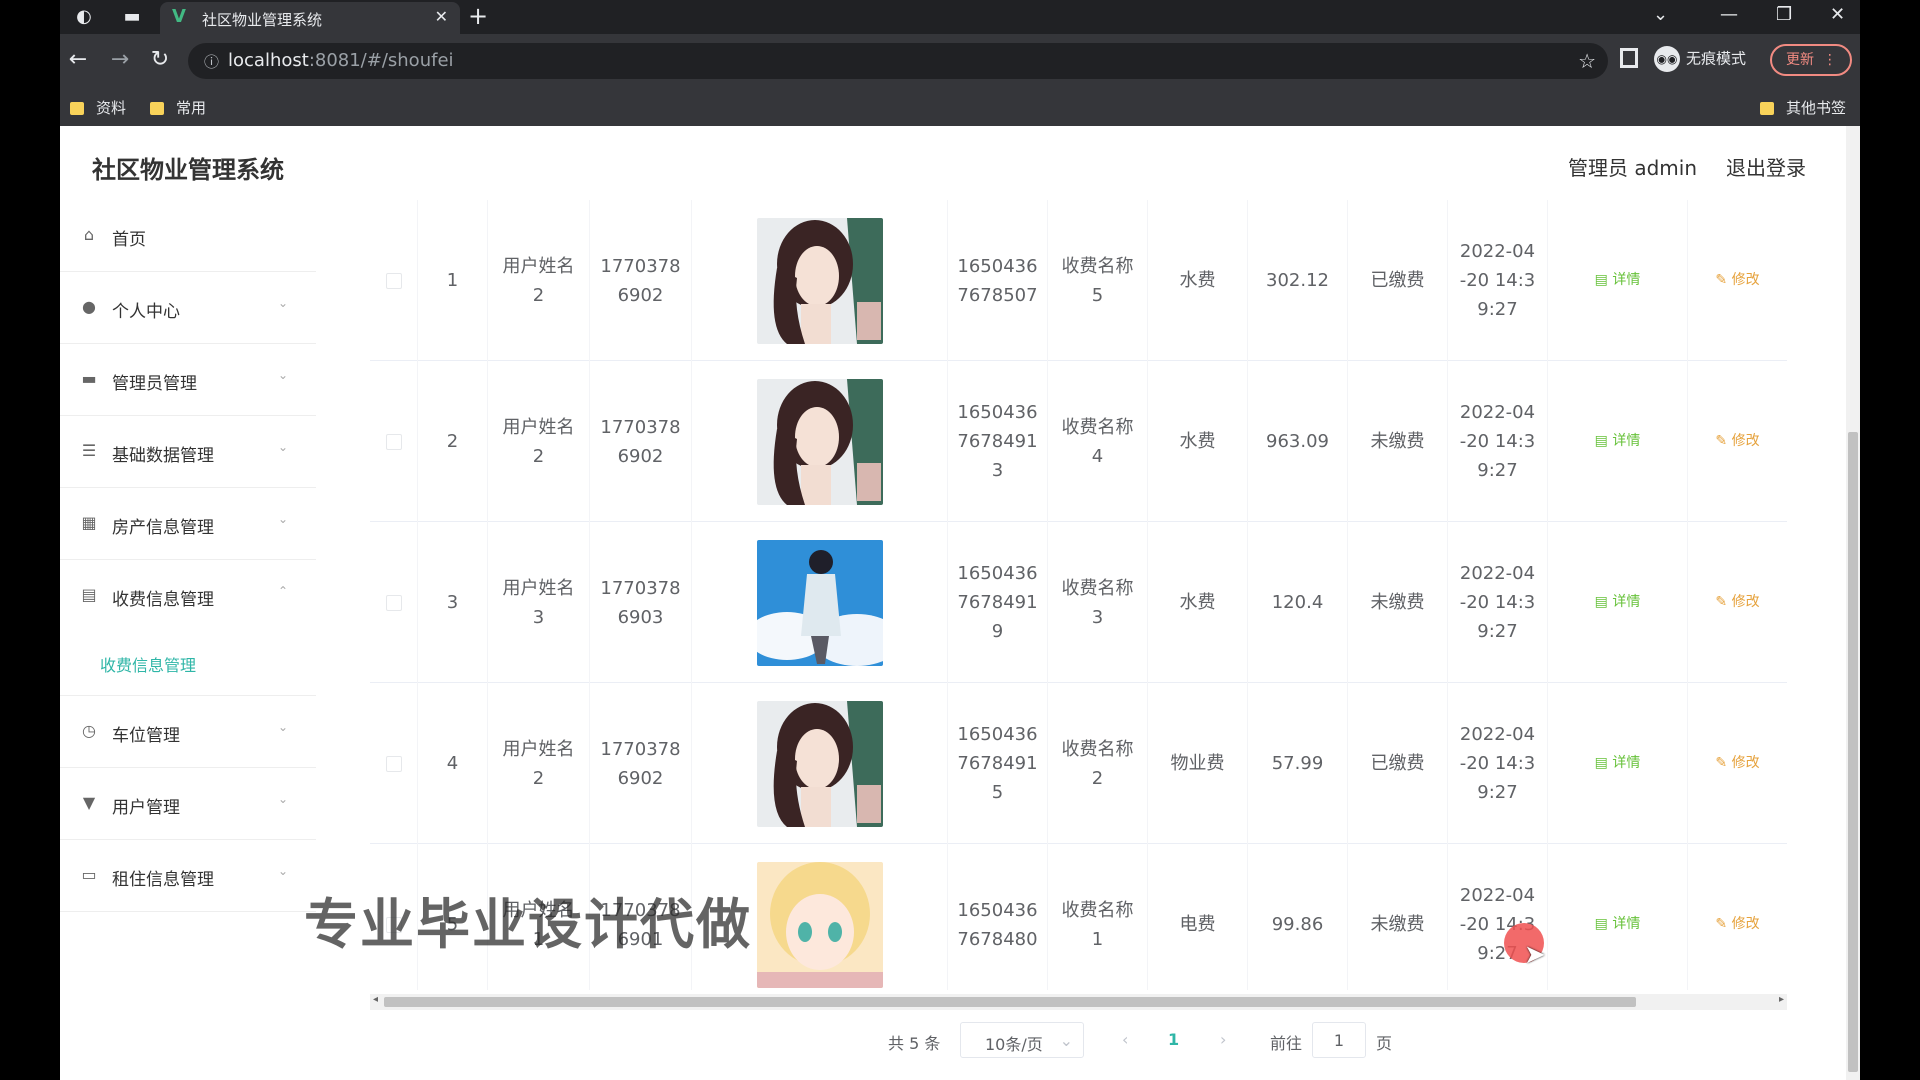 The width and height of the screenshot is (1920, 1080). I want to click on sidebar-item-rentals: ▭ 租住信息管理 ⌄, so click(188, 876).